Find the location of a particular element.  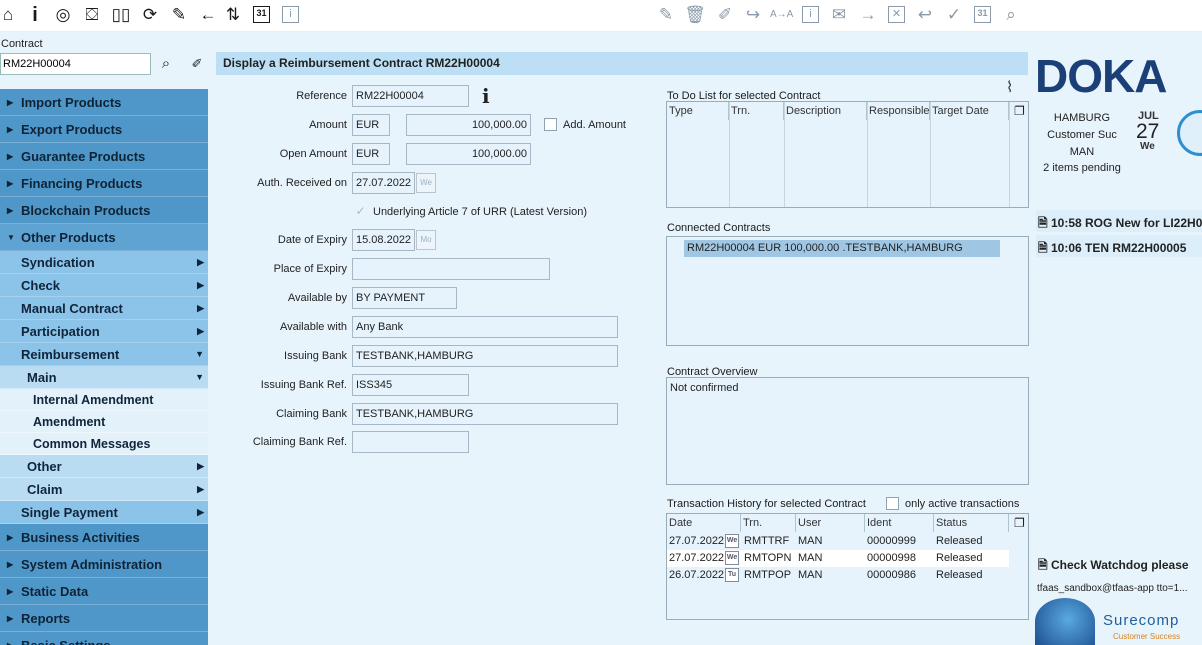

table-row: 26.07.2022 Tu RMTPOP MAN 00000986 Released is located at coordinates (838, 575).